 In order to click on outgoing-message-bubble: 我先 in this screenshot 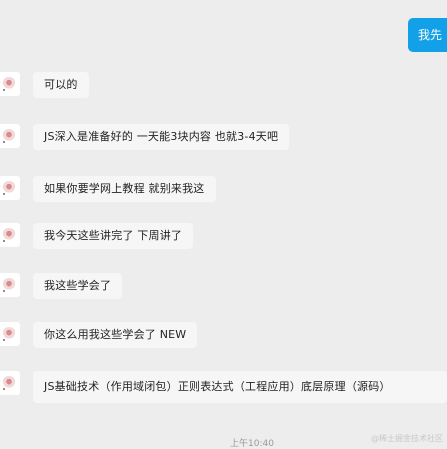, I will do `click(427, 35)`.